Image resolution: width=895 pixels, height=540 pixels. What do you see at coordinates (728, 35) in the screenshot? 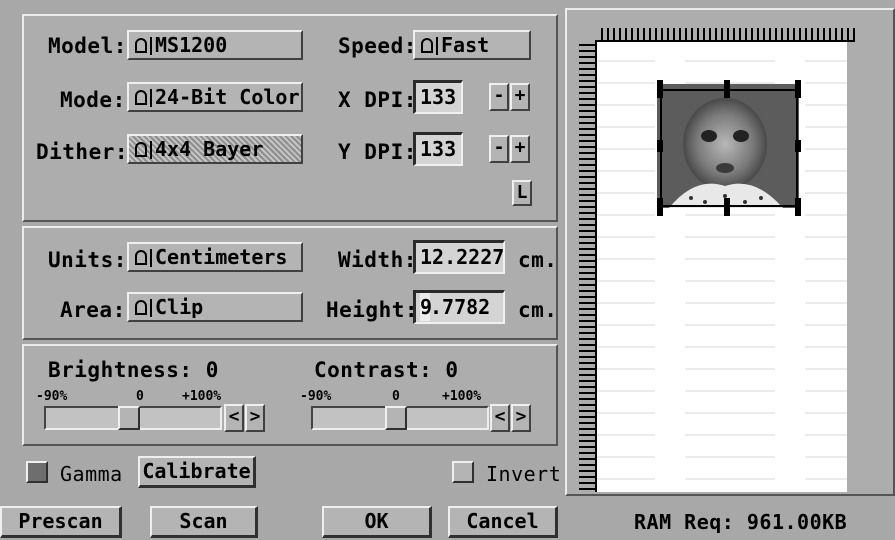
I see `top-ruler` at bounding box center [728, 35].